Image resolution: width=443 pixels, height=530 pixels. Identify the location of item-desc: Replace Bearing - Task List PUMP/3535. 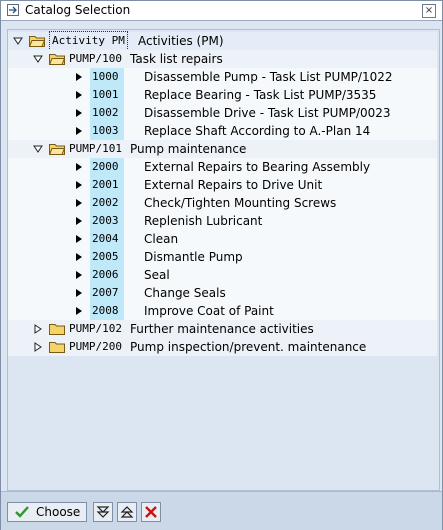
(260, 95).